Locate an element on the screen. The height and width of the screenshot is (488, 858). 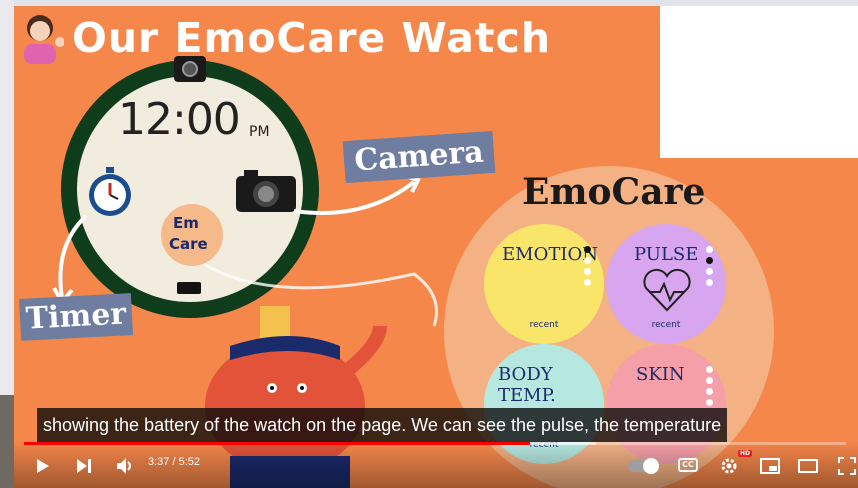
progress-bar is located at coordinates (435, 443).